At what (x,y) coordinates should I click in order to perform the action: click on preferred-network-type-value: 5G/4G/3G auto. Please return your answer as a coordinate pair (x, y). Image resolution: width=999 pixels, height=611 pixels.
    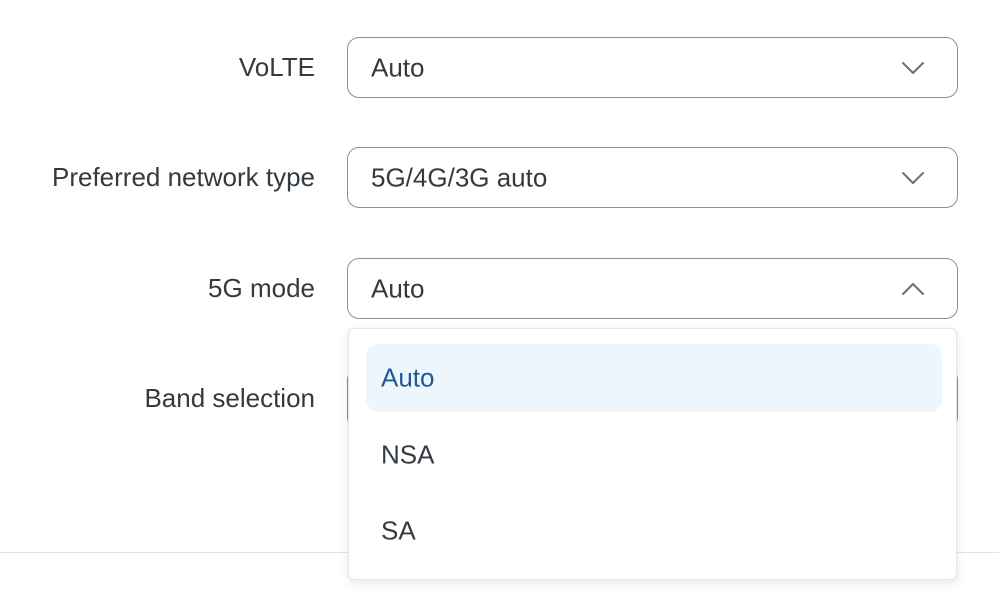
    Looking at the image, I should click on (459, 177).